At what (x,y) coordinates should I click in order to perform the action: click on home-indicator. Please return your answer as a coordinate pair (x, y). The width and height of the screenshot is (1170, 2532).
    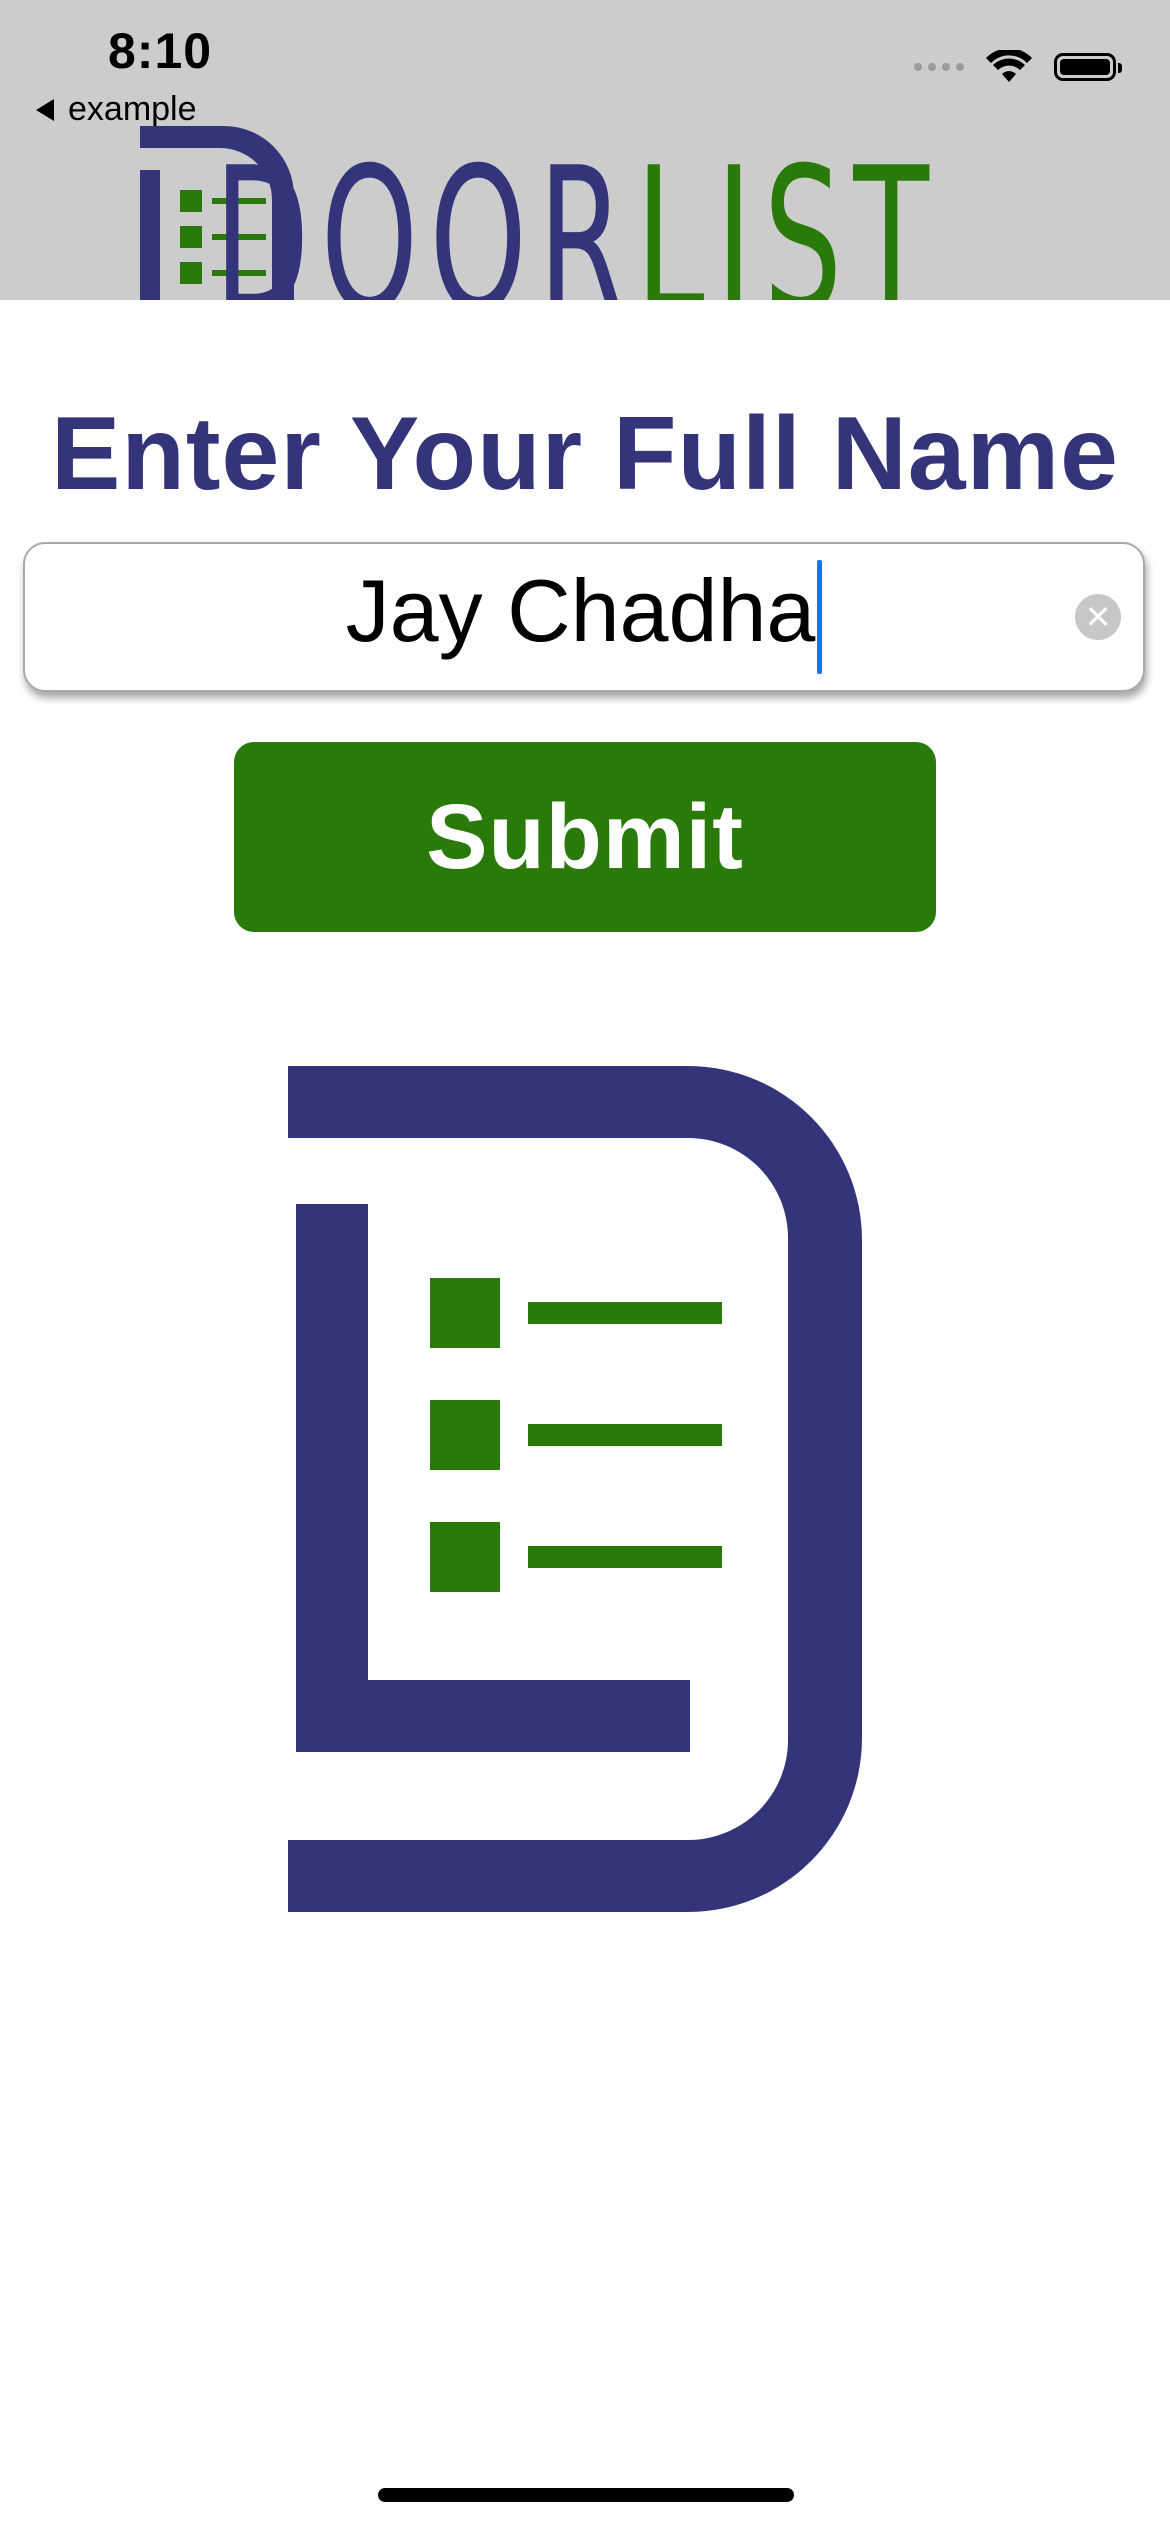
    Looking at the image, I should click on (586, 2495).